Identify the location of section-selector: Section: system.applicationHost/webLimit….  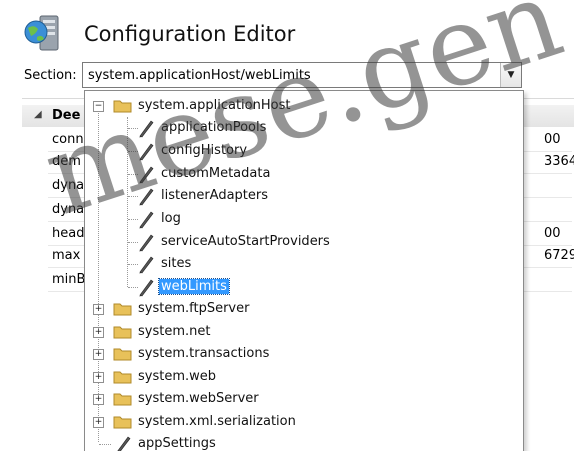
(287, 76).